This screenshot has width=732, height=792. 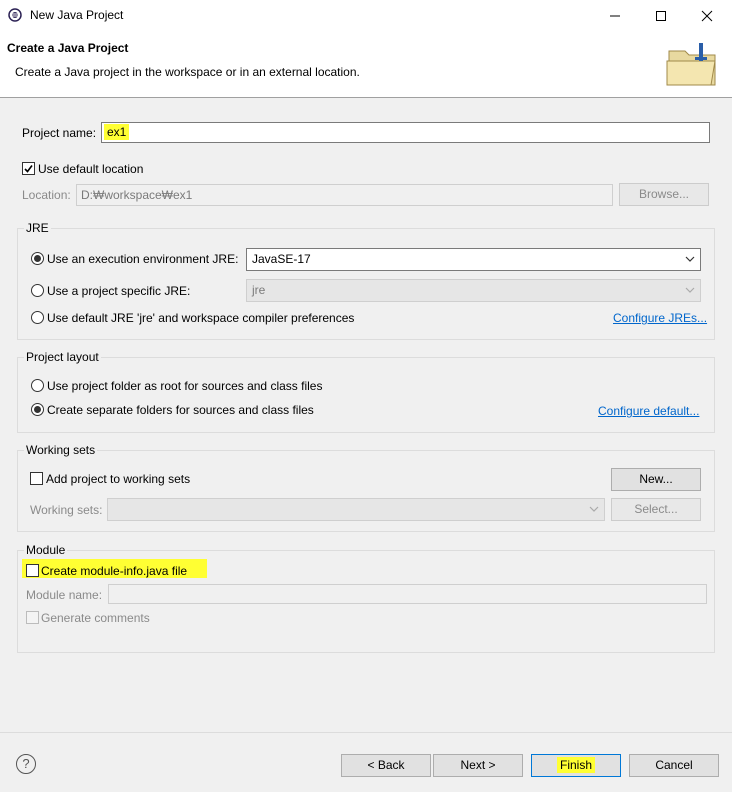 What do you see at coordinates (366, 395) in the screenshot?
I see `project-layout-group` at bounding box center [366, 395].